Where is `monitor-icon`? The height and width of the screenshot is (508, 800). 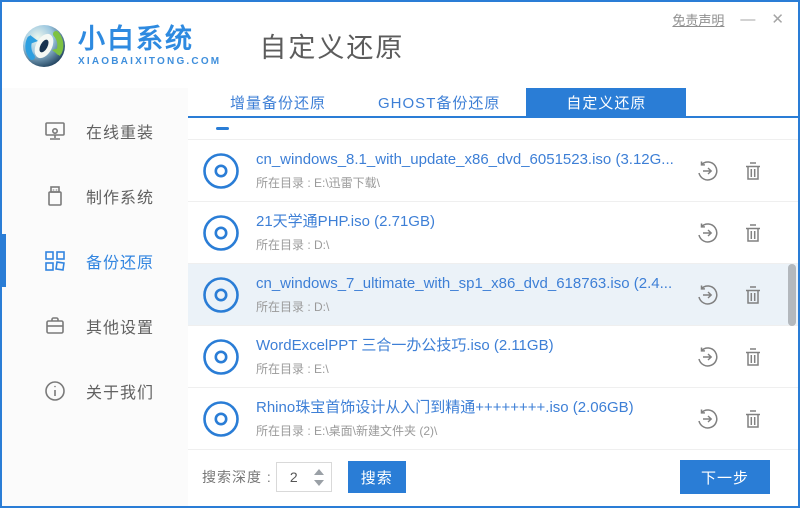
monitor-icon is located at coordinates (55, 131).